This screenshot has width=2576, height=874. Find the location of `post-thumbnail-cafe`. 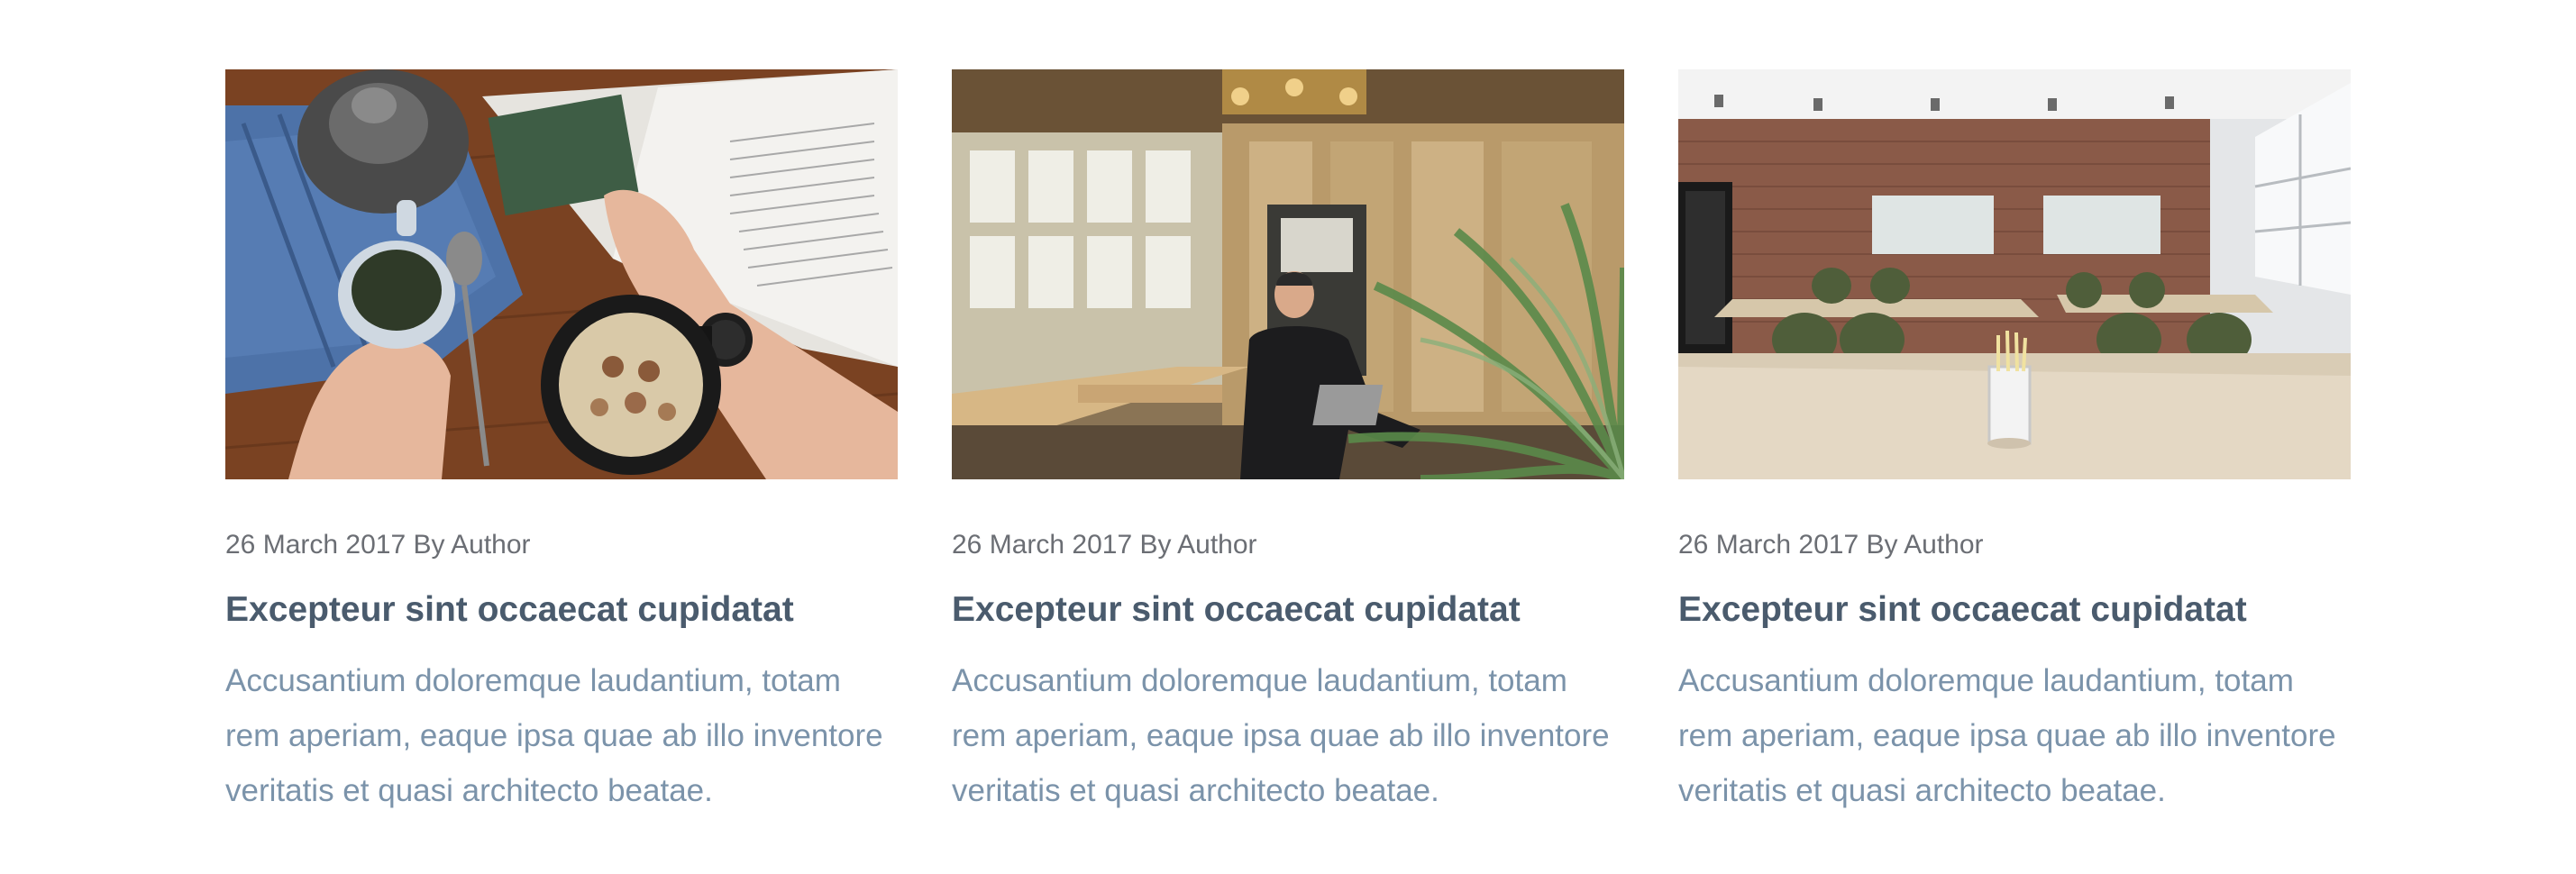

post-thumbnail-cafe is located at coordinates (1288, 274).